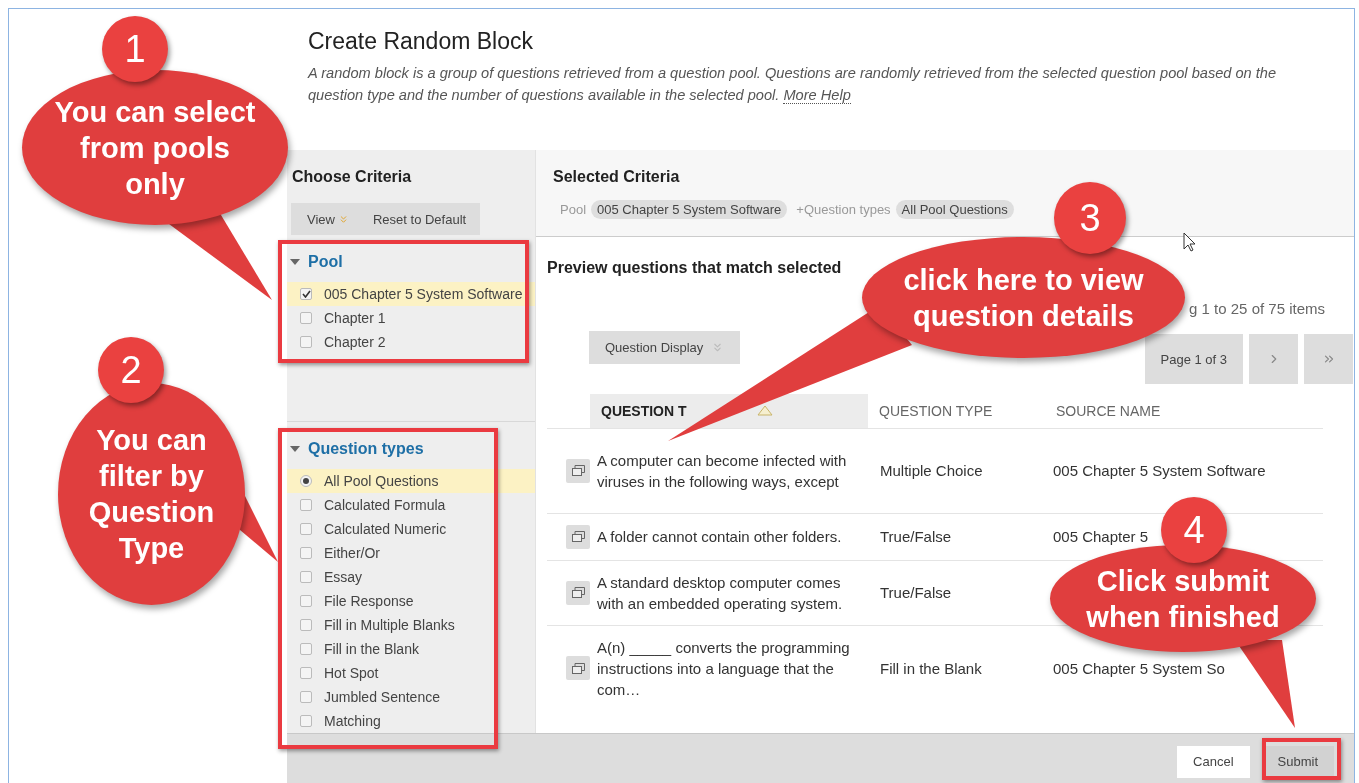  Describe the element at coordinates (382, 697) in the screenshot. I see `option-label: Jumbled Sentence` at that location.